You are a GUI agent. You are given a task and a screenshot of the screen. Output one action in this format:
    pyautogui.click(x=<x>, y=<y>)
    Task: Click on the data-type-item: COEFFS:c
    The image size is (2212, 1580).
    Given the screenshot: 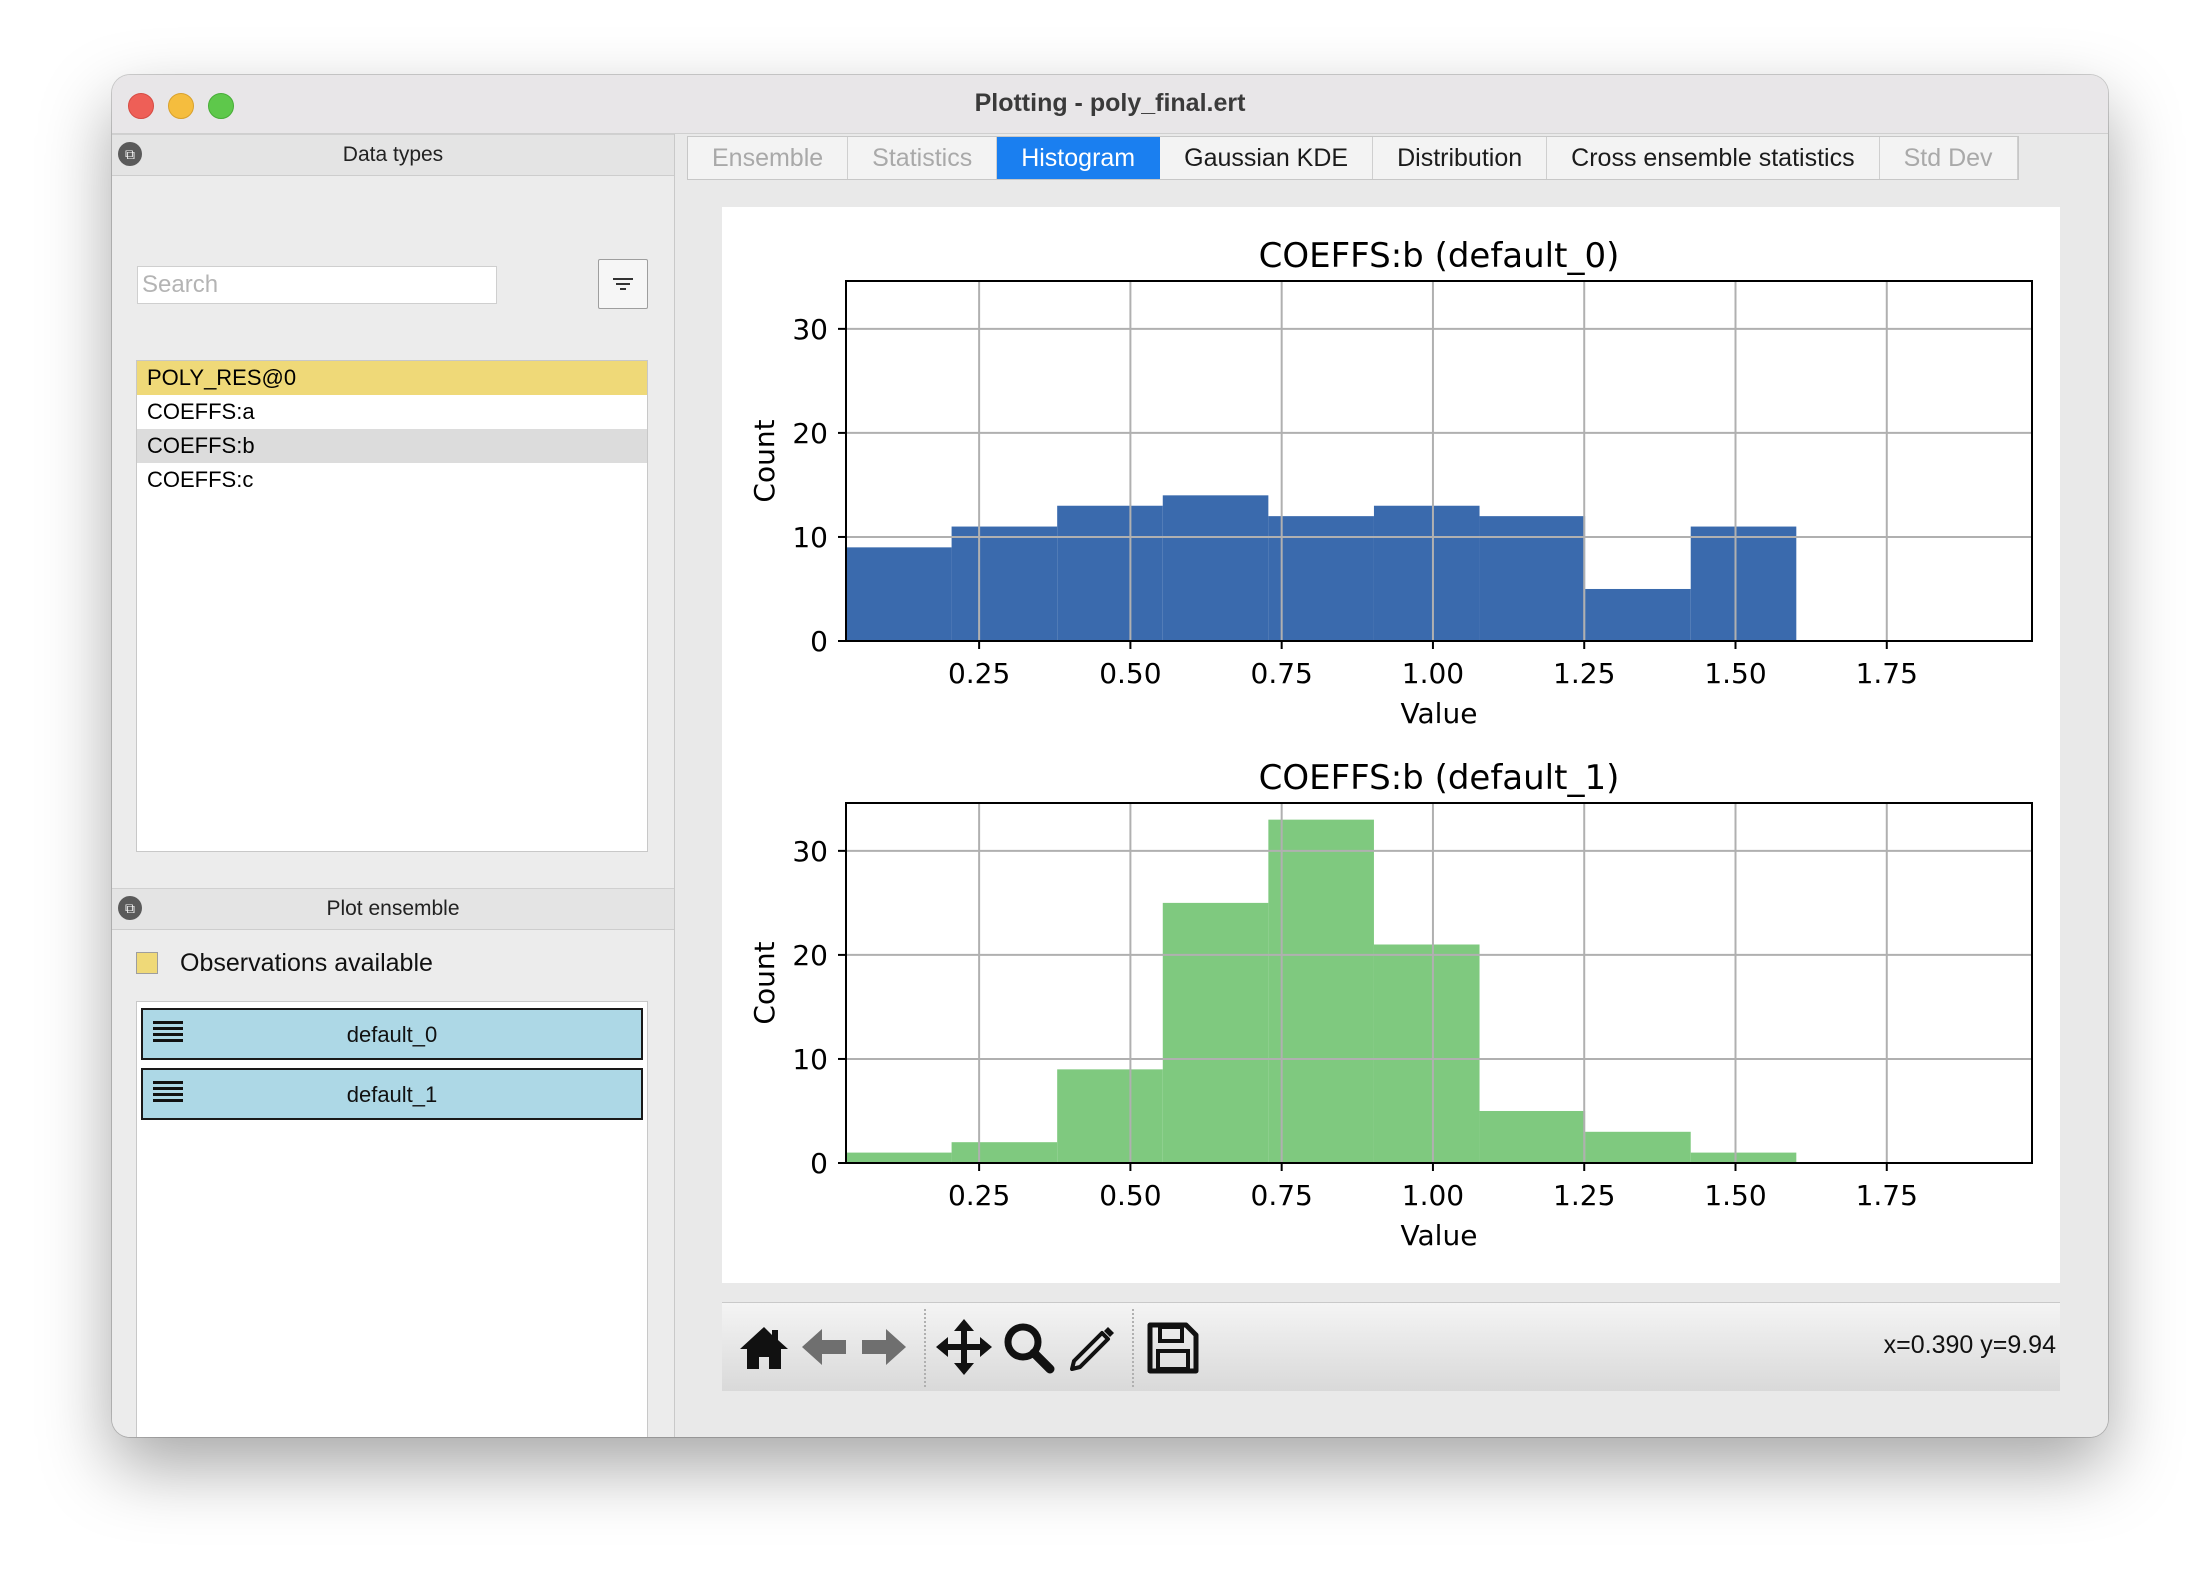 What is the action you would take?
    pyautogui.click(x=392, y=480)
    